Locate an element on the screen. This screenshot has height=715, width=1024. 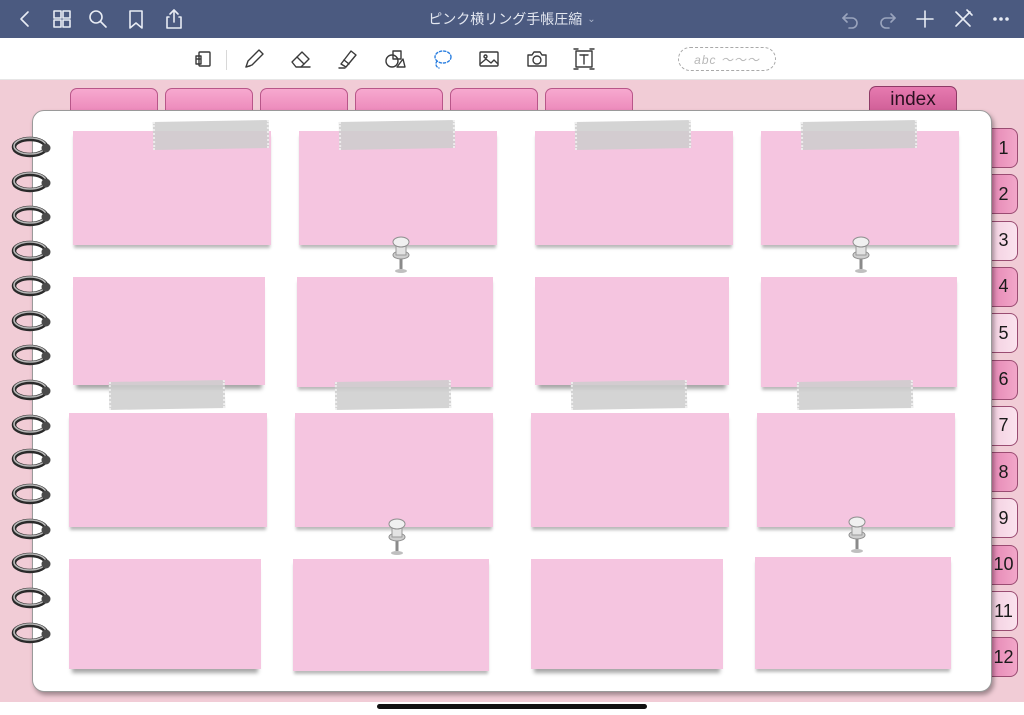
month-tab-label: 9 is located at coordinates (1003, 517).